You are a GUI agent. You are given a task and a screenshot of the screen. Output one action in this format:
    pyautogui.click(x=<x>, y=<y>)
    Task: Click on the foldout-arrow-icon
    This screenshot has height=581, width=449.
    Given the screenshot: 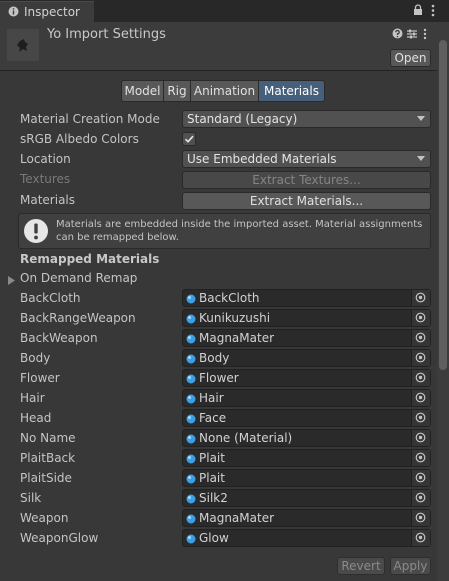 What is the action you would take?
    pyautogui.click(x=11, y=281)
    